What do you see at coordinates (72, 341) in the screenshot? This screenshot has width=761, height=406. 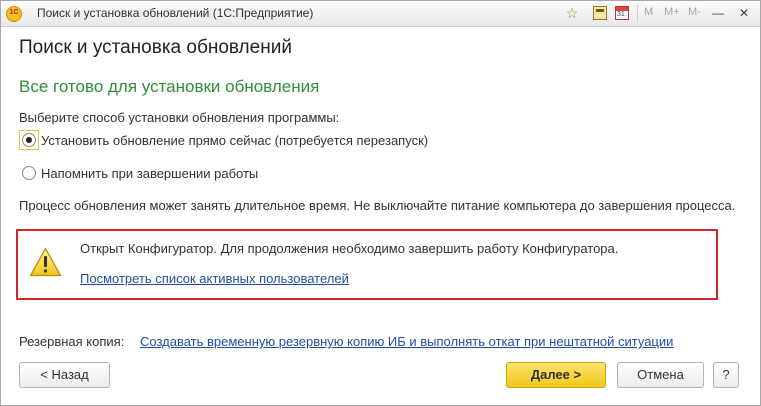 I see `backup-label: Резервная копия:` at bounding box center [72, 341].